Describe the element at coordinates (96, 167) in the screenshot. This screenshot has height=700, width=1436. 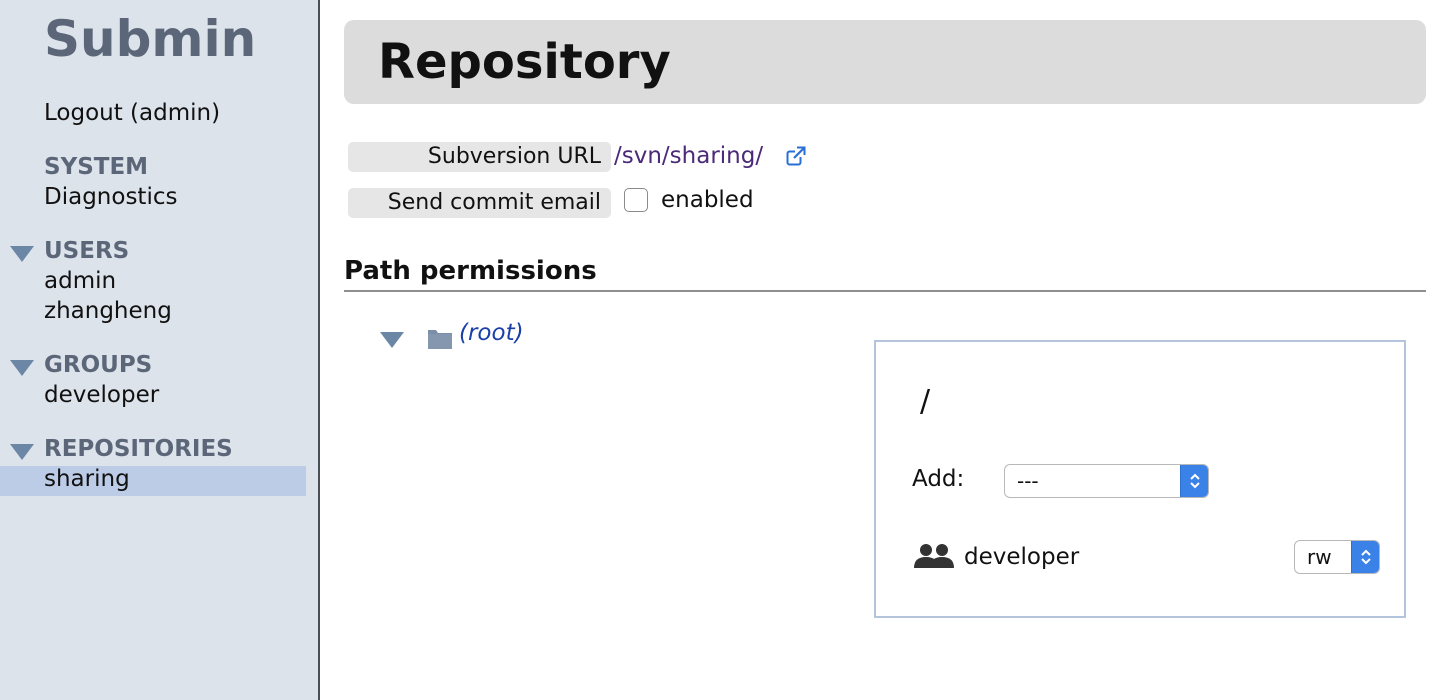
I see `section-heading-system: SYSTEM` at that location.